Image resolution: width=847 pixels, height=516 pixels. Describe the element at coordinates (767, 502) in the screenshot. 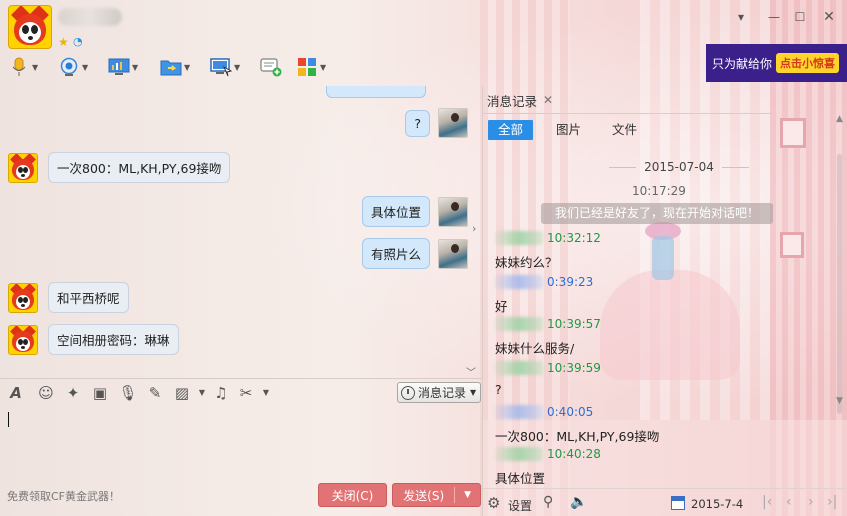

I see `first-page-icon: |‹` at that location.